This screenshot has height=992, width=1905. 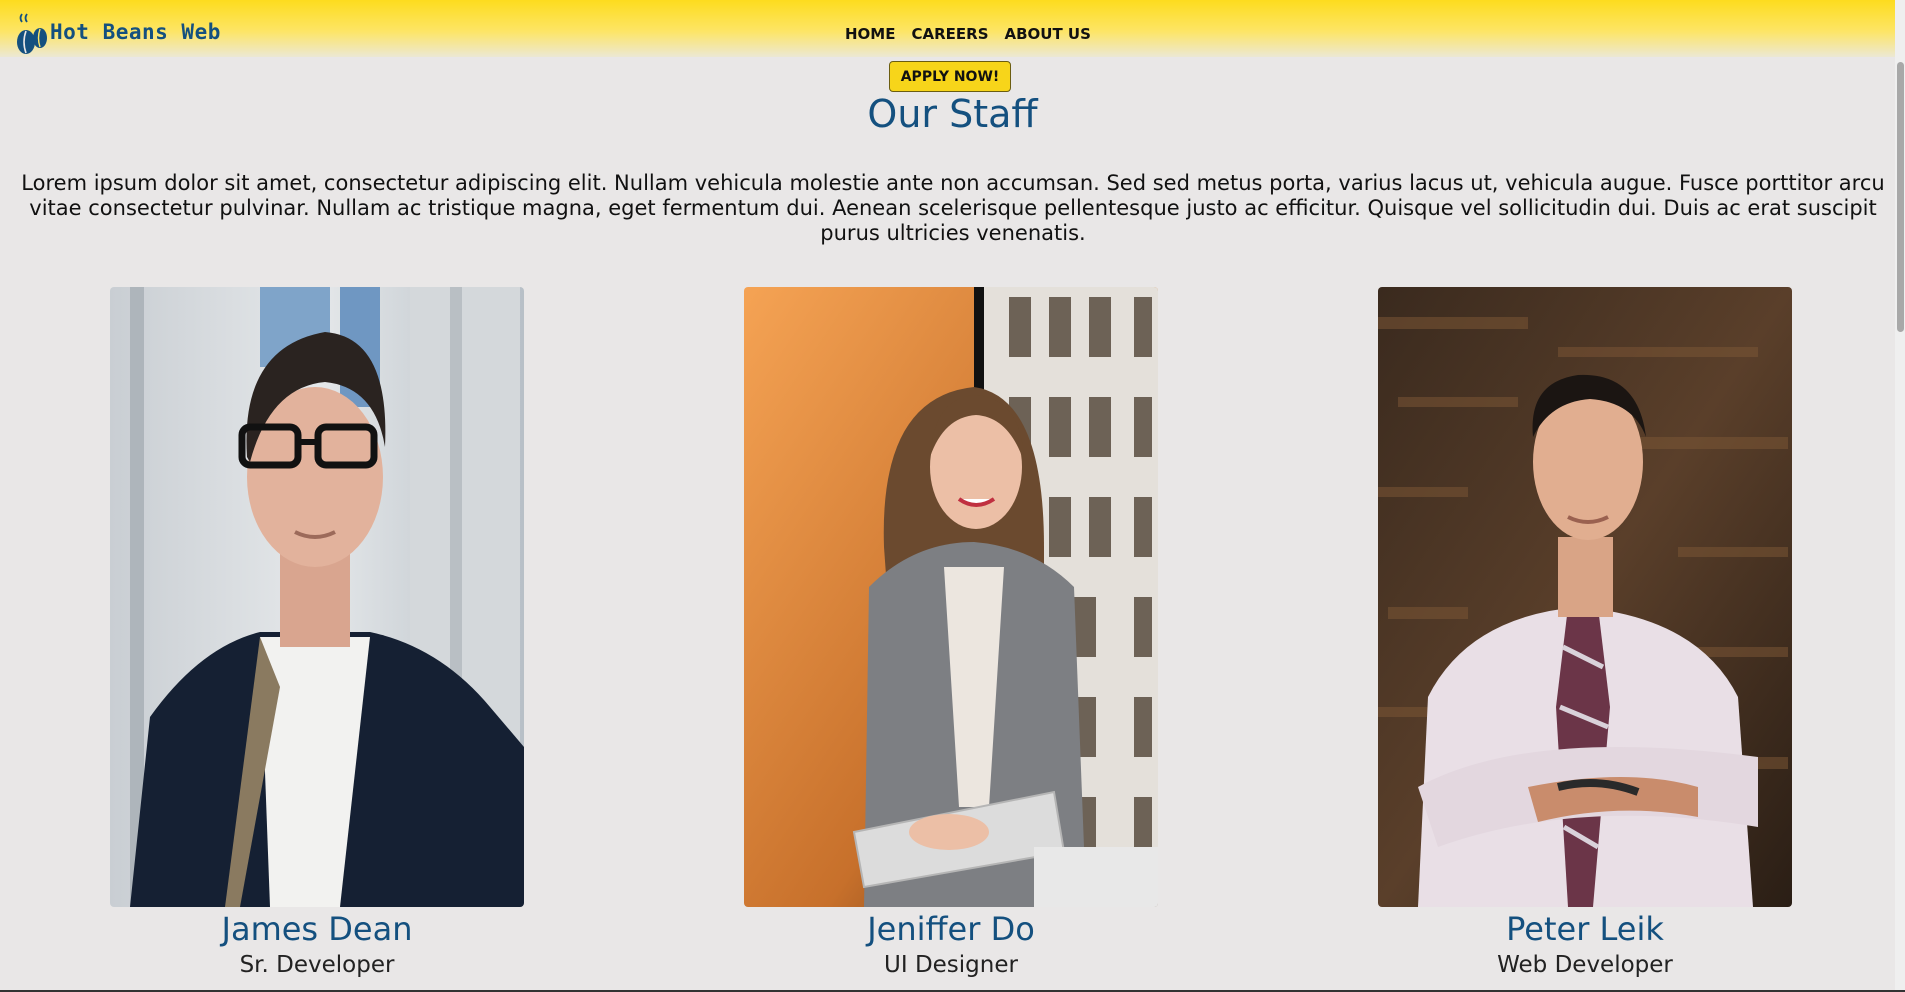 What do you see at coordinates (32, 34) in the screenshot?
I see `coffee-beans-icon` at bounding box center [32, 34].